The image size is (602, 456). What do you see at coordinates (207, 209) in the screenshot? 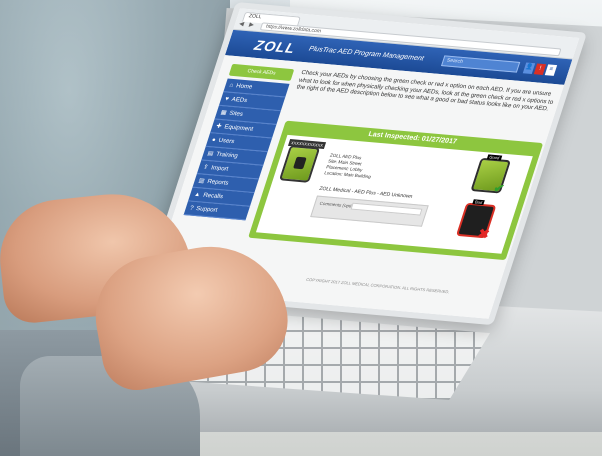
I see `sidebar-item-label: Support` at bounding box center [207, 209].